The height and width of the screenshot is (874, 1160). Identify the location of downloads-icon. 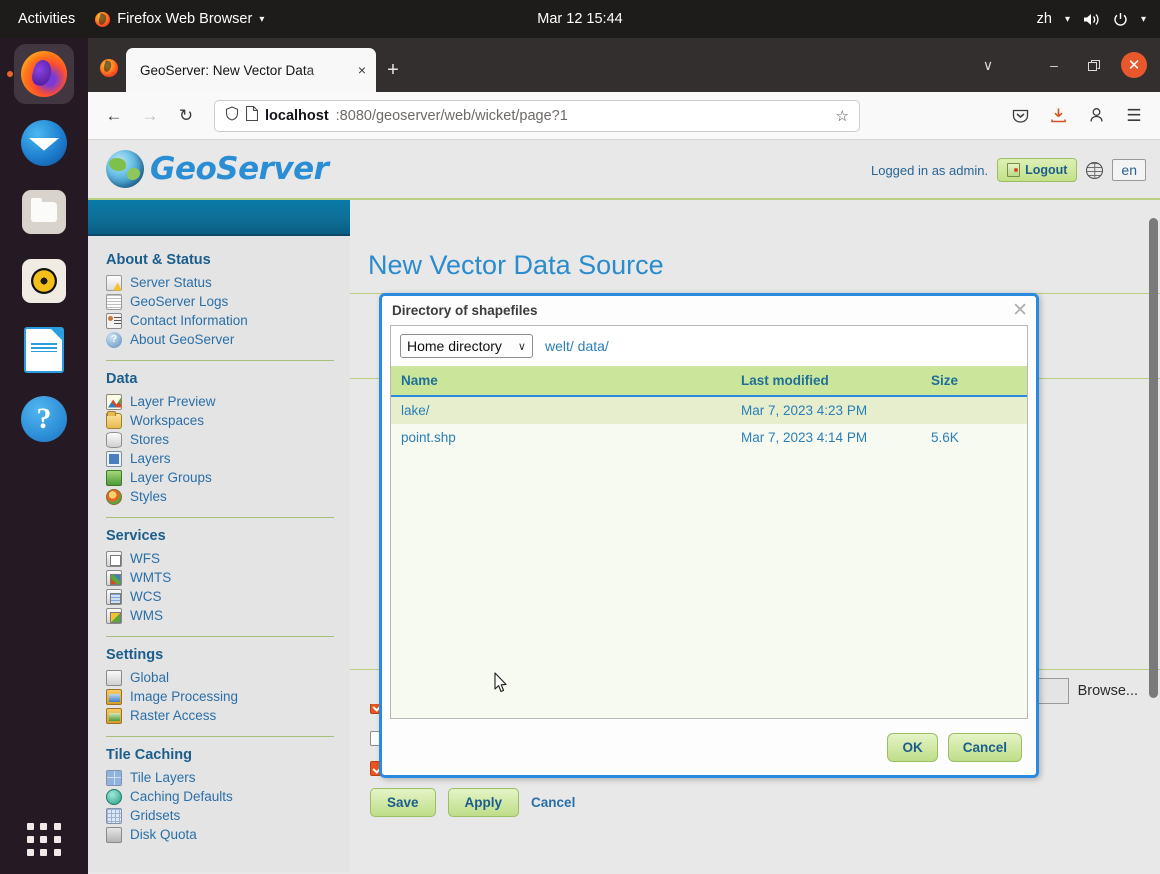
(1058, 116).